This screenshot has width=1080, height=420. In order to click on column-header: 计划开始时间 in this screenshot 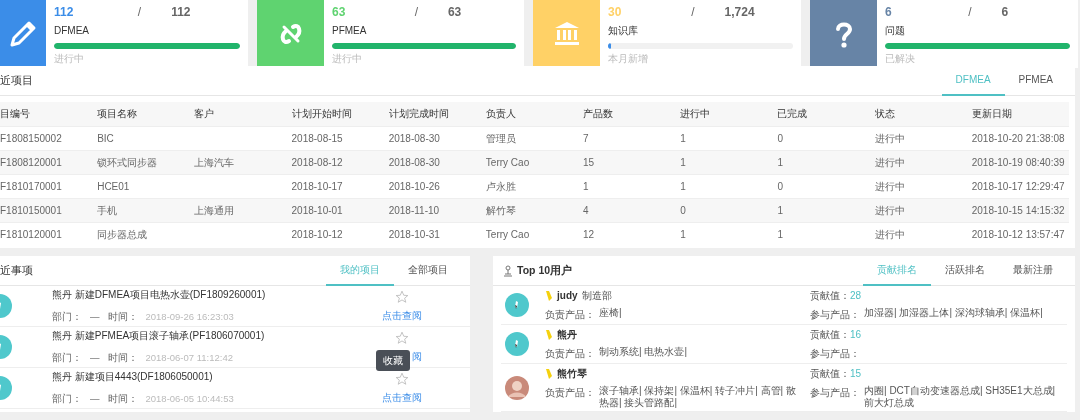, I will do `click(340, 114)`.